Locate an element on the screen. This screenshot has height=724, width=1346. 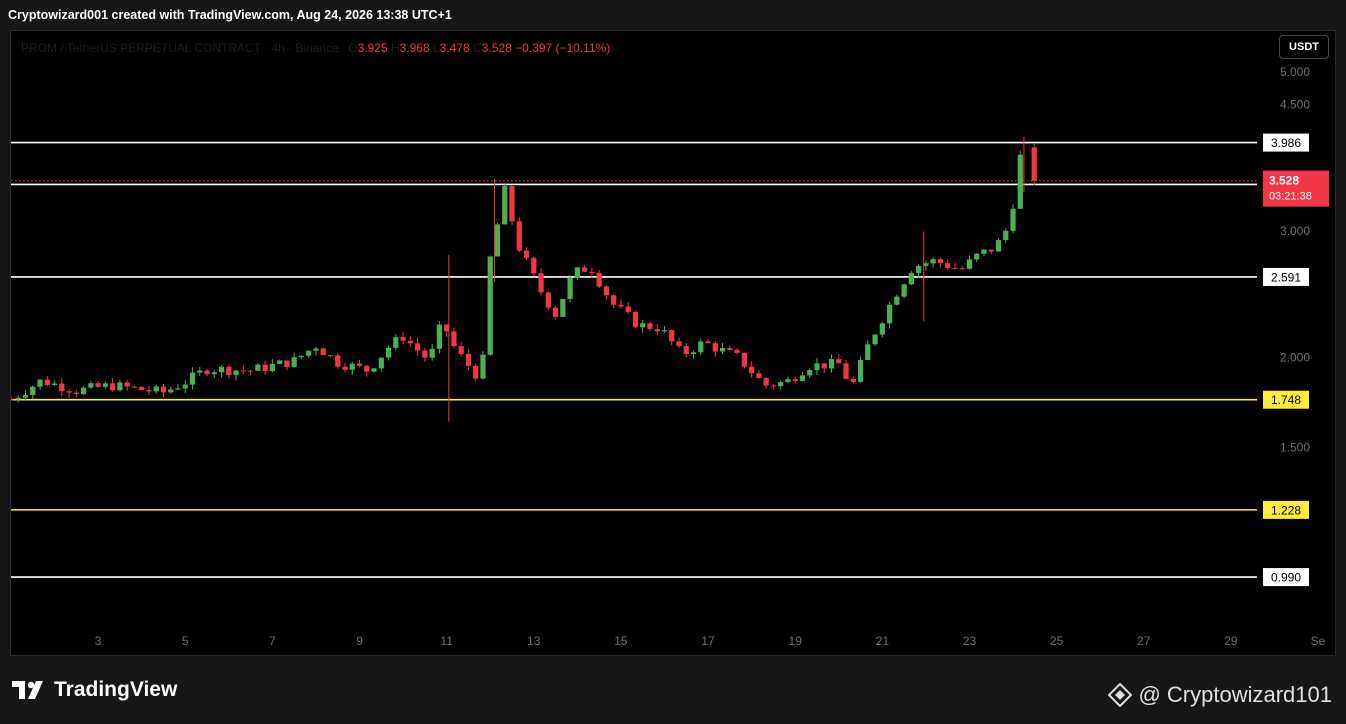
tradingview-logo: TradingView is located at coordinates (94, 690).